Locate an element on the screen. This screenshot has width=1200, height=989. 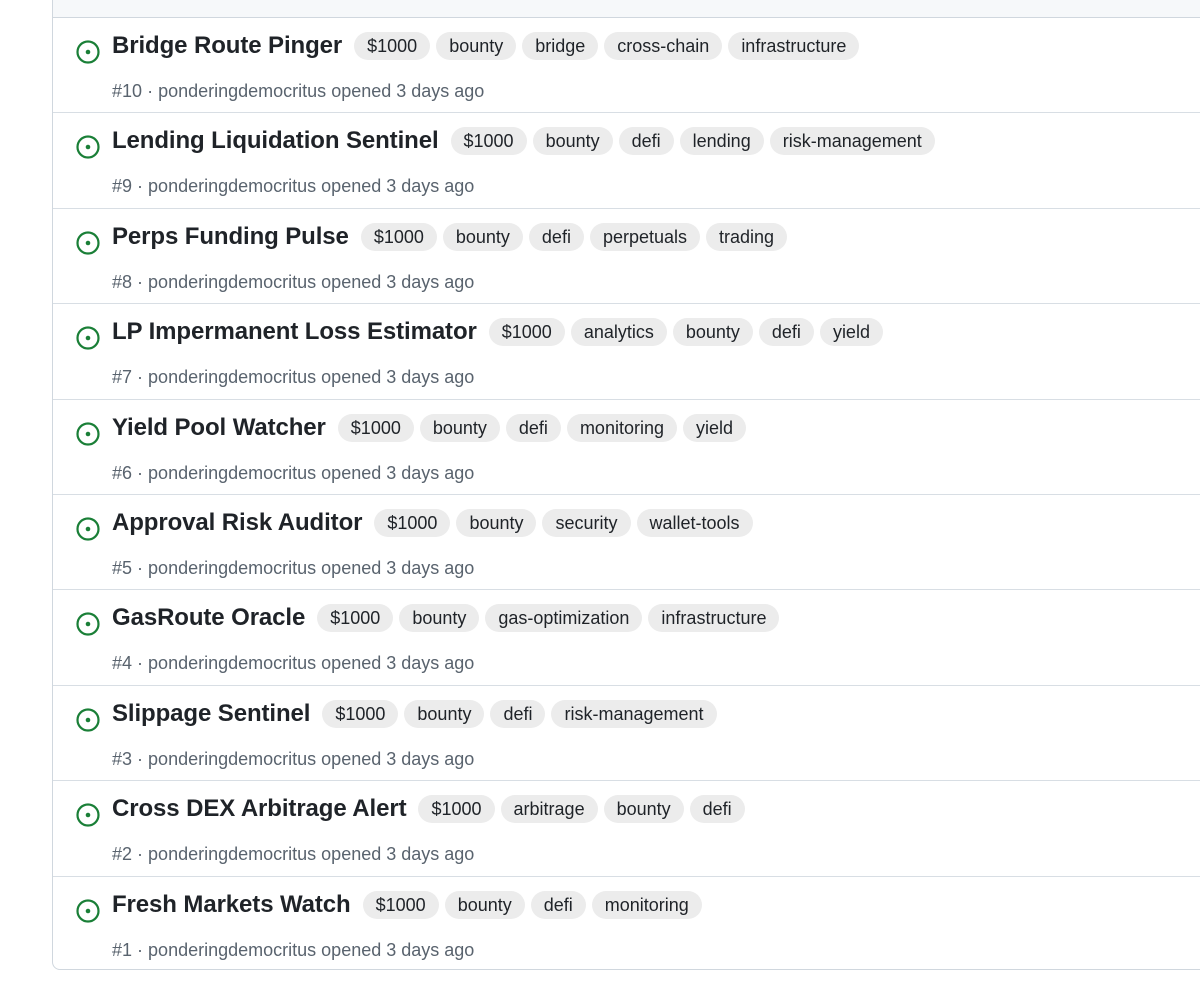
issues-list-header is located at coordinates (626, 9).